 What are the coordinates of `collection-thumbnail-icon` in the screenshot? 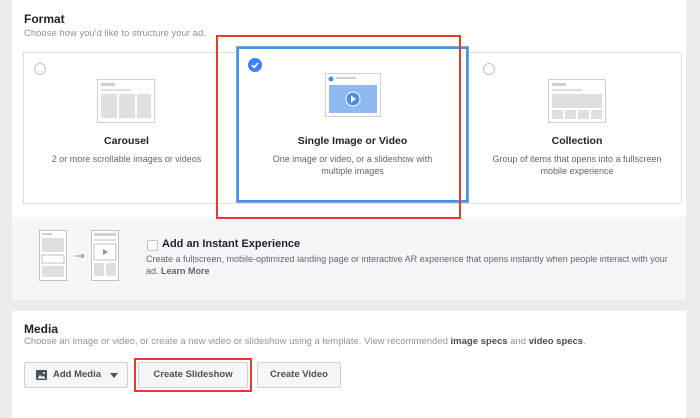 It's located at (577, 101).